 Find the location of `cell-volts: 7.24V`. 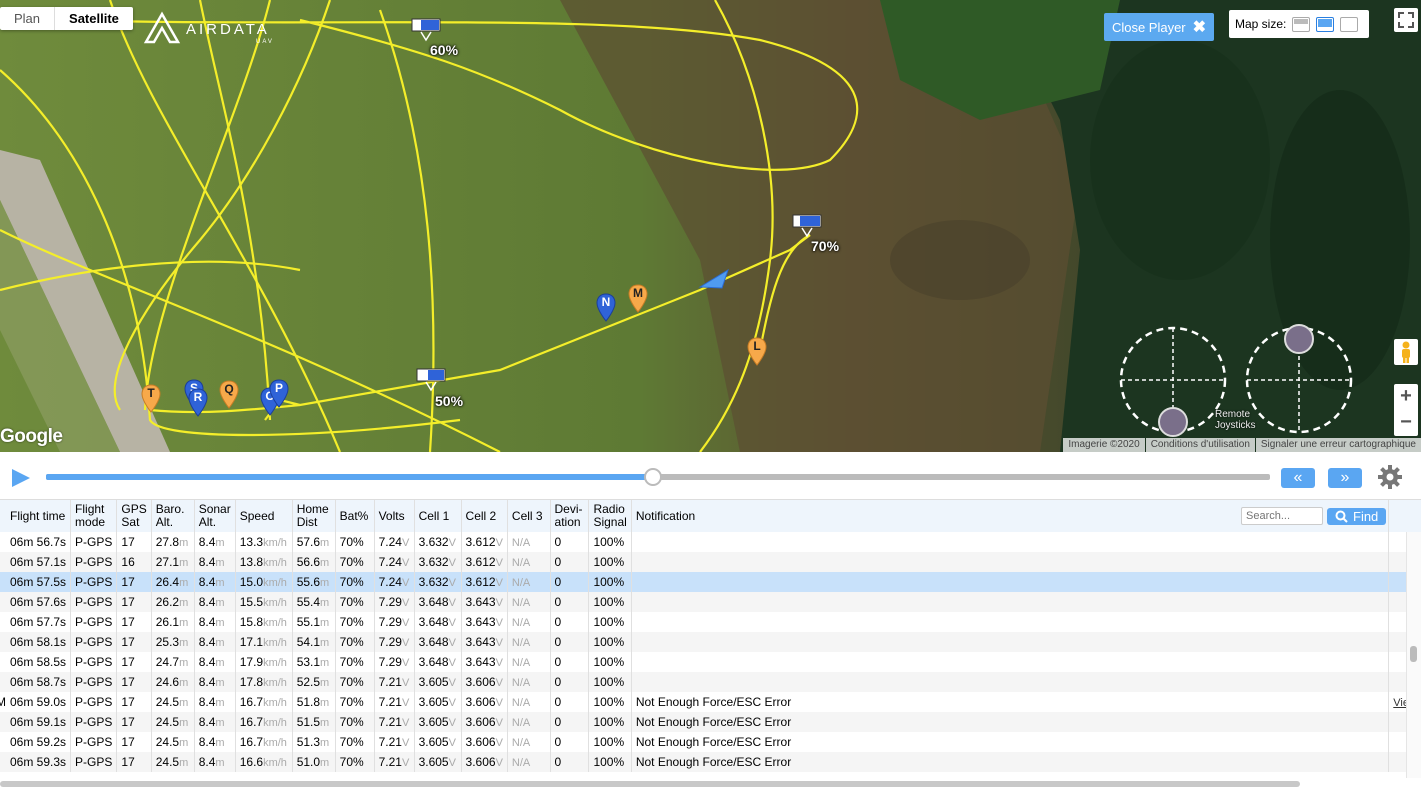

cell-volts: 7.24V is located at coordinates (394, 562).